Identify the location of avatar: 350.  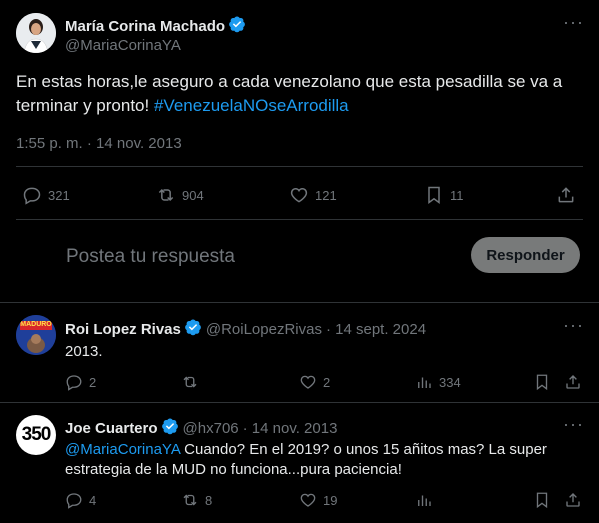
(36, 435).